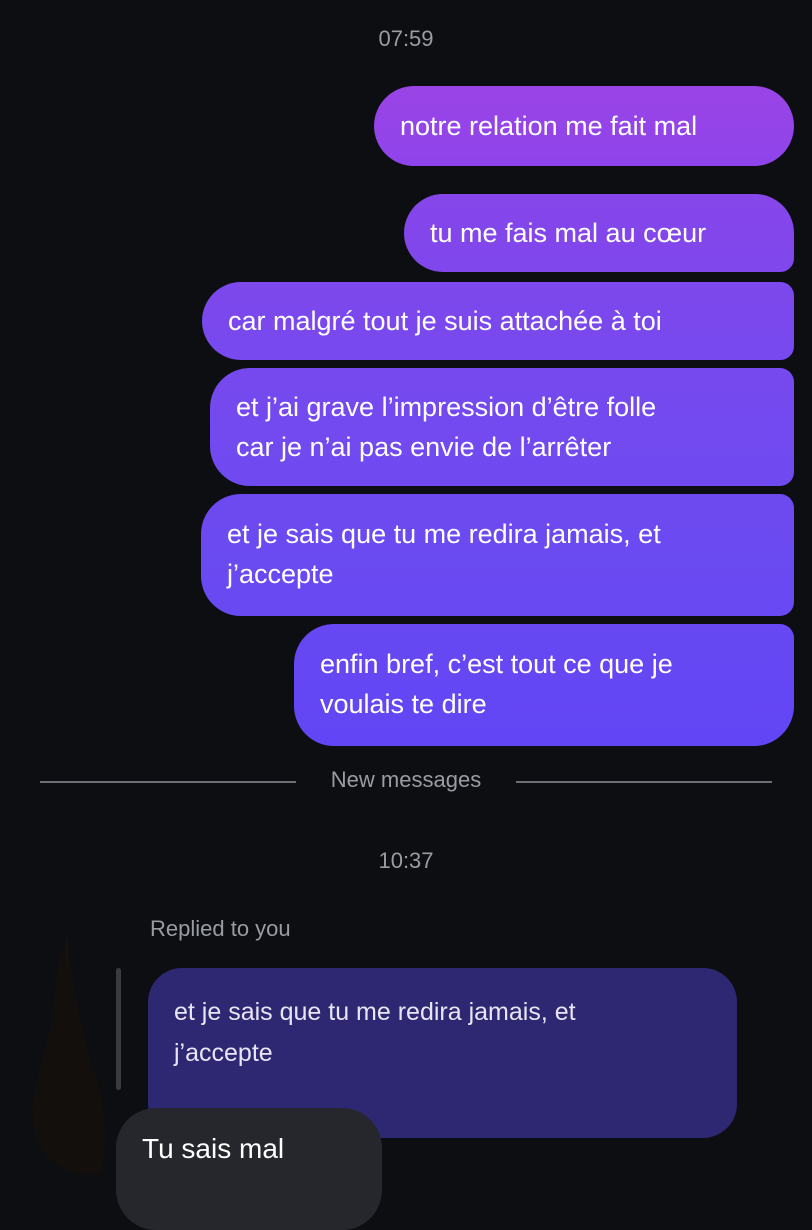 The height and width of the screenshot is (1230, 812). What do you see at coordinates (220, 928) in the screenshot?
I see `replied-to-you-label: Replied to you` at bounding box center [220, 928].